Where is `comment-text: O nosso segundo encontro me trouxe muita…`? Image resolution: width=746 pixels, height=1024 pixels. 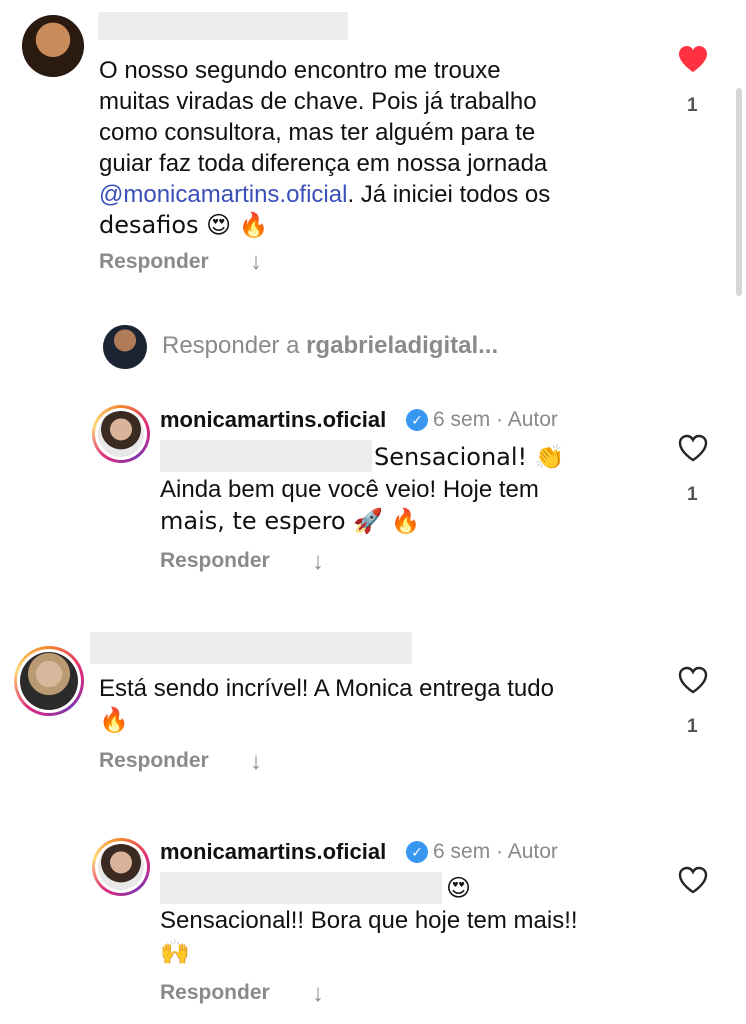 comment-text: O nosso segundo encontro me trouxe muita… is located at coordinates (324, 148).